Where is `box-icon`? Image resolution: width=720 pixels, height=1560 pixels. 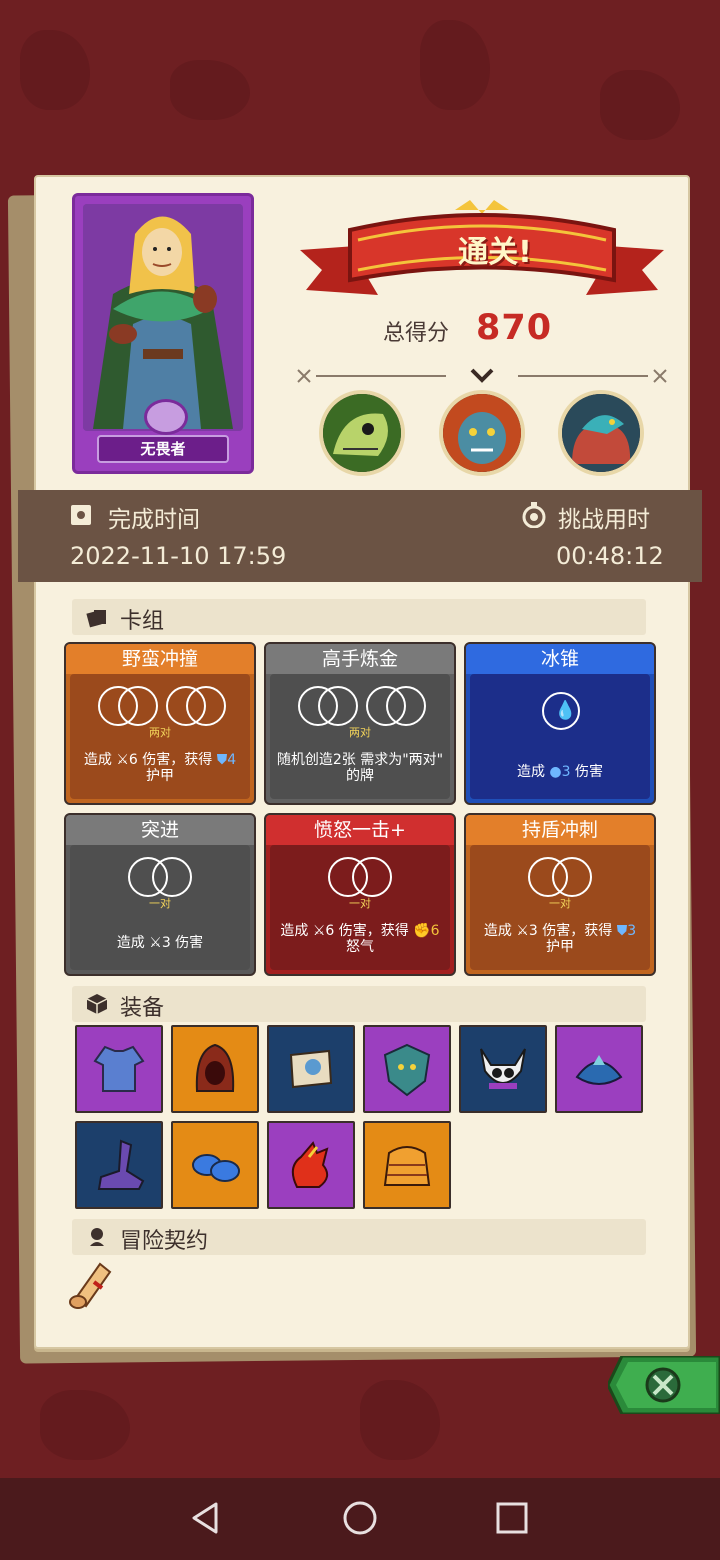 box-icon is located at coordinates (97, 1004).